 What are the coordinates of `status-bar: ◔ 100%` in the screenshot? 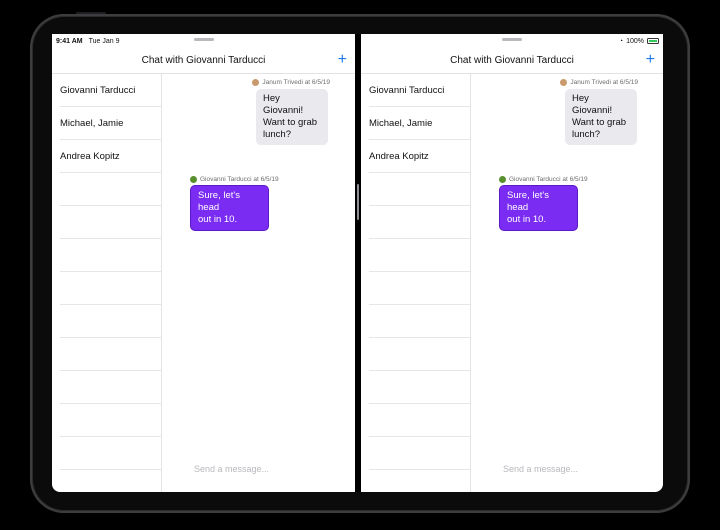 It's located at (512, 41).